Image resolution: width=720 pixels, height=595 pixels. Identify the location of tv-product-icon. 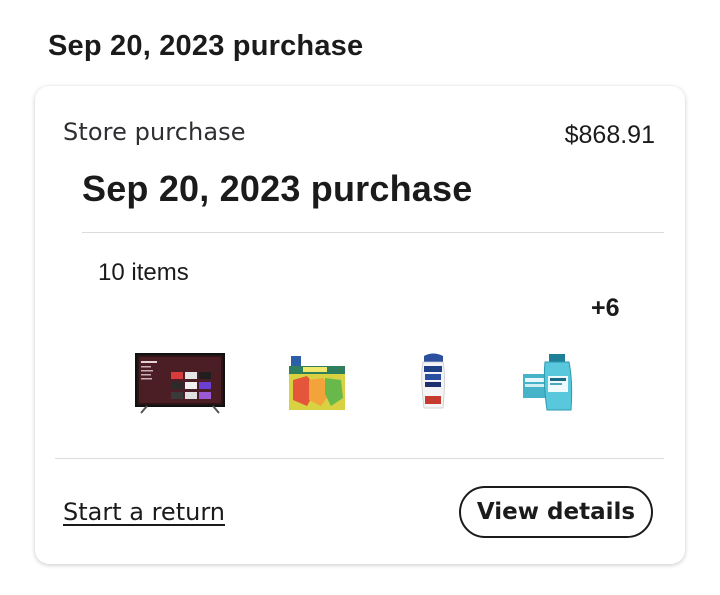
(180, 383).